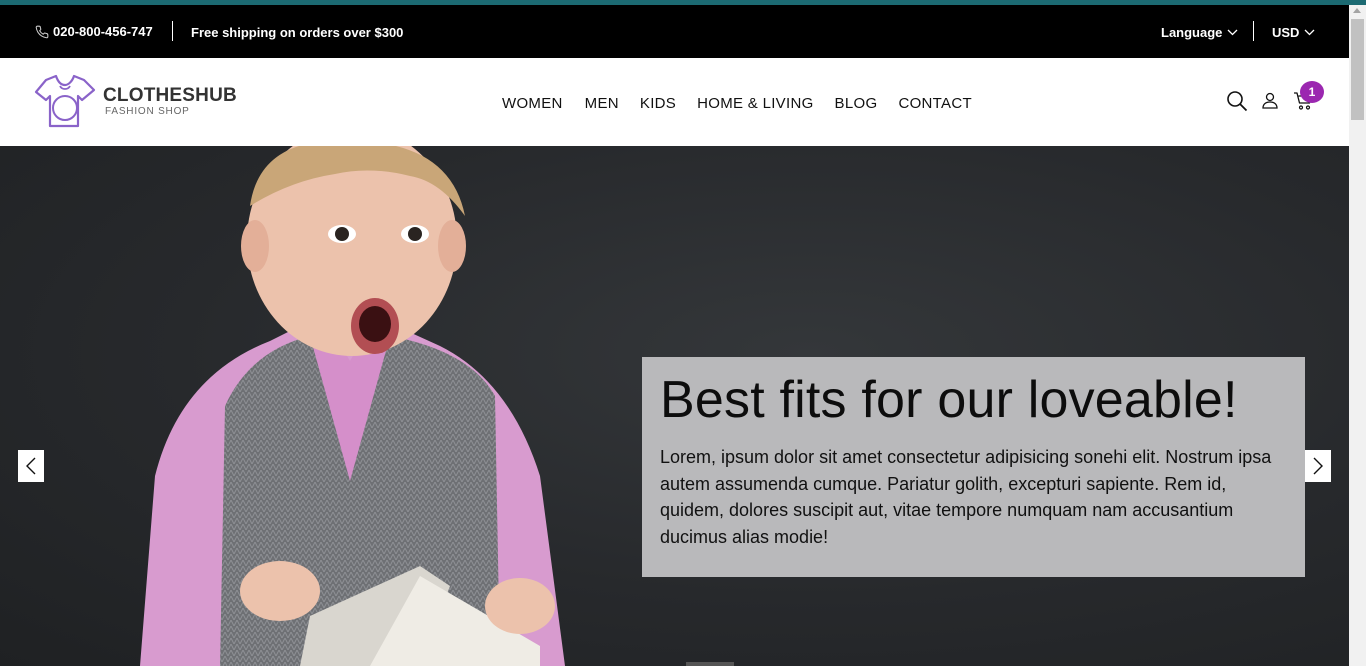 The width and height of the screenshot is (1366, 666). I want to click on slider-next-button, so click(1318, 466).